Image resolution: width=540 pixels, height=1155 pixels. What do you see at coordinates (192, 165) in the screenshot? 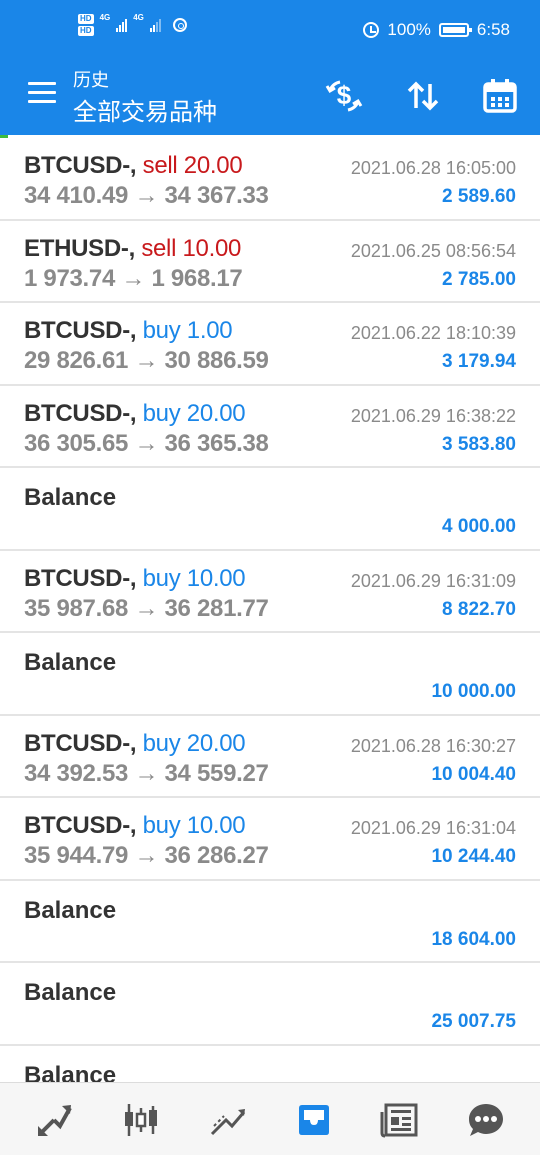
I see `trade-side-volume: sell 20.00` at bounding box center [192, 165].